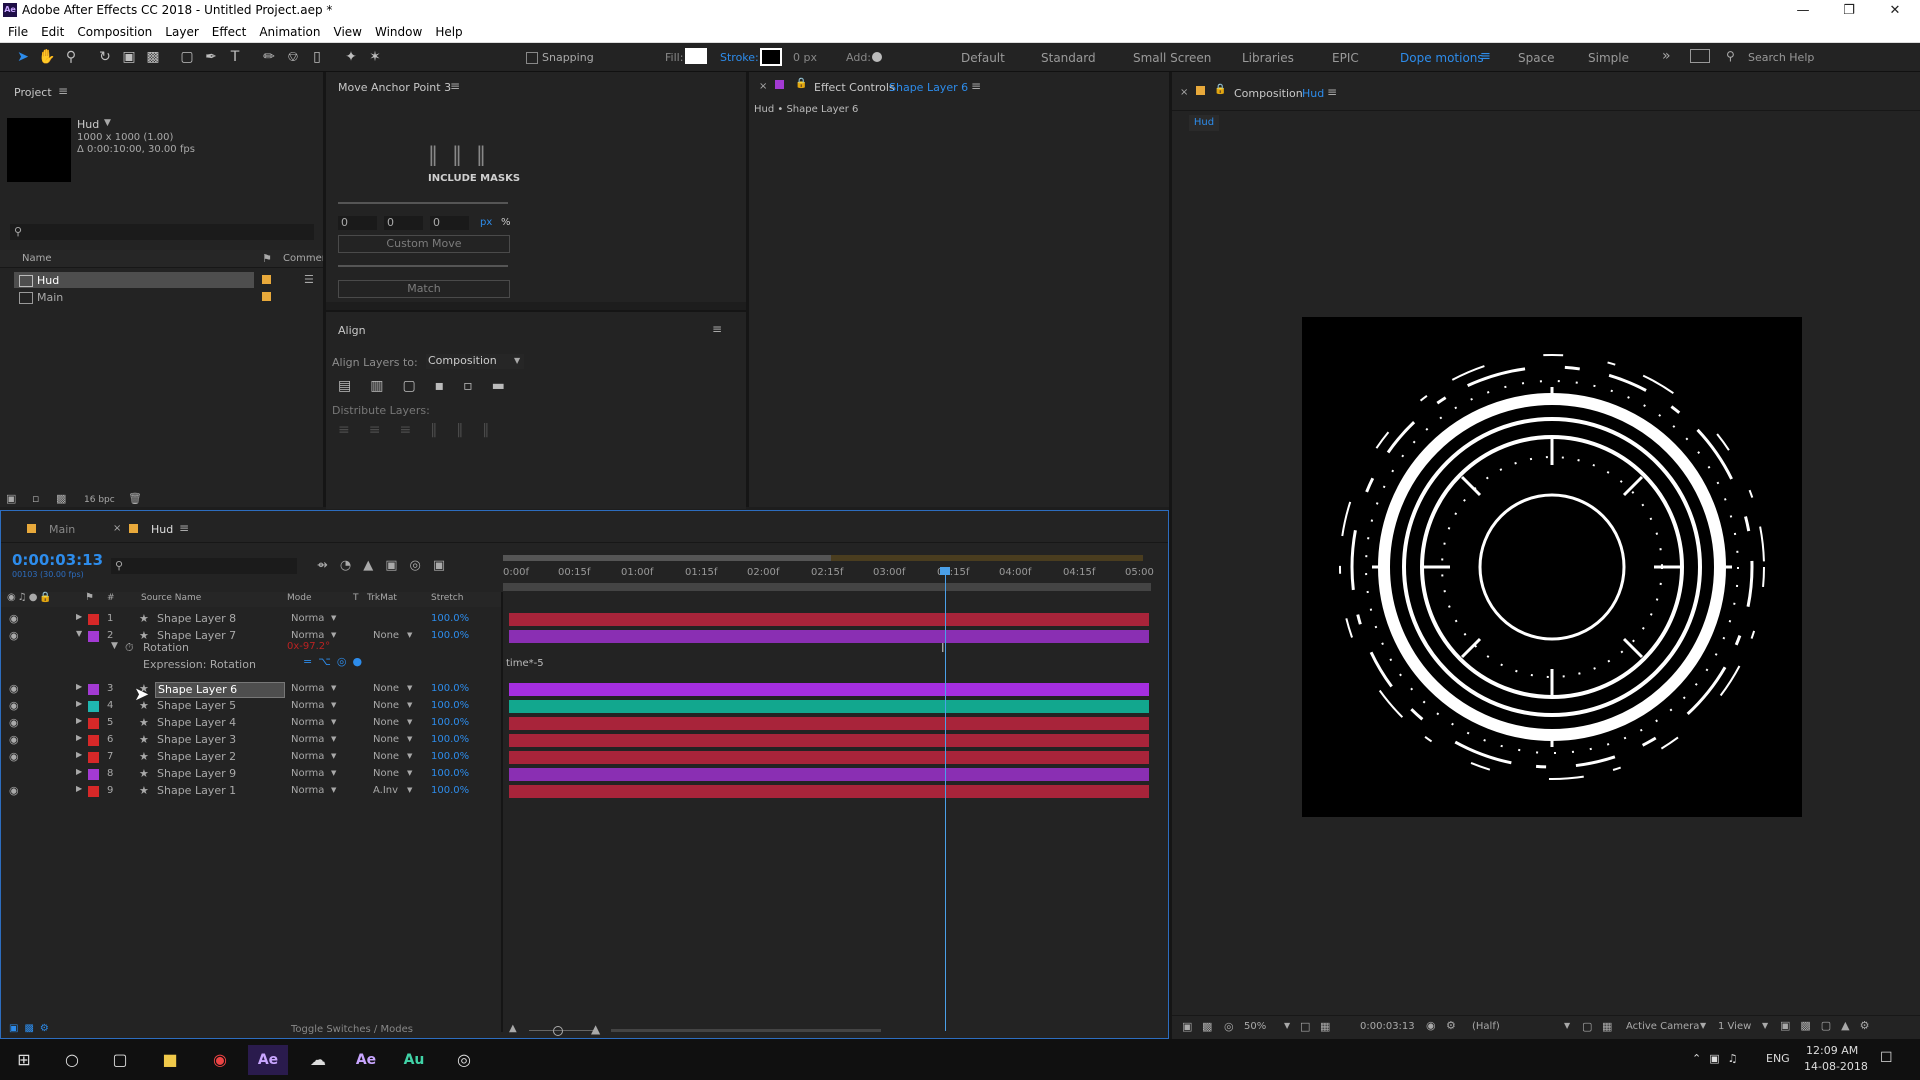 This screenshot has width=1920, height=1080. Describe the element at coordinates (424, 289) in the screenshot. I see `match-button: Match` at that location.